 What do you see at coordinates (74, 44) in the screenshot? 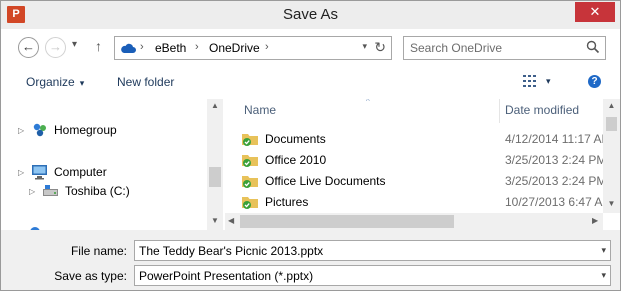
I see `recent-locations-chevron-icon: ▾` at bounding box center [74, 44].